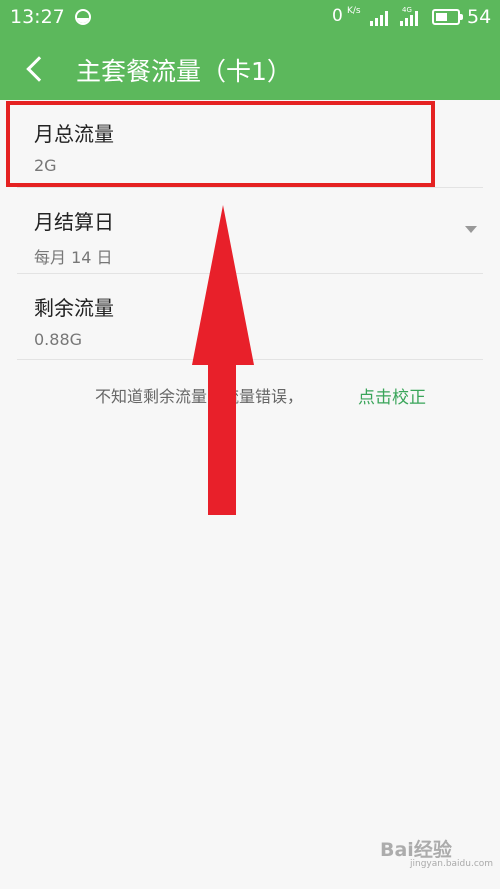 Image resolution: width=500 pixels, height=889 pixels. What do you see at coordinates (416, 850) in the screenshot?
I see `watermark-logo: Bai经验` at bounding box center [416, 850].